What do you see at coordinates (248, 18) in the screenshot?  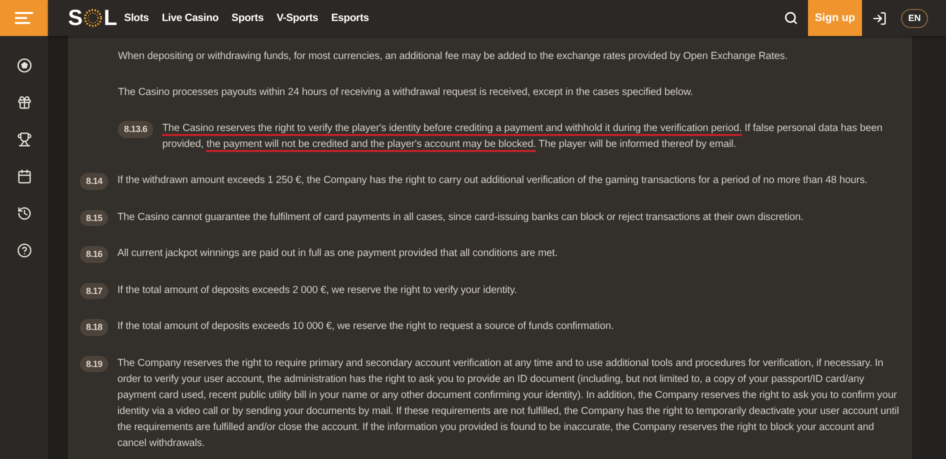 I see `nav-link: Sports` at bounding box center [248, 18].